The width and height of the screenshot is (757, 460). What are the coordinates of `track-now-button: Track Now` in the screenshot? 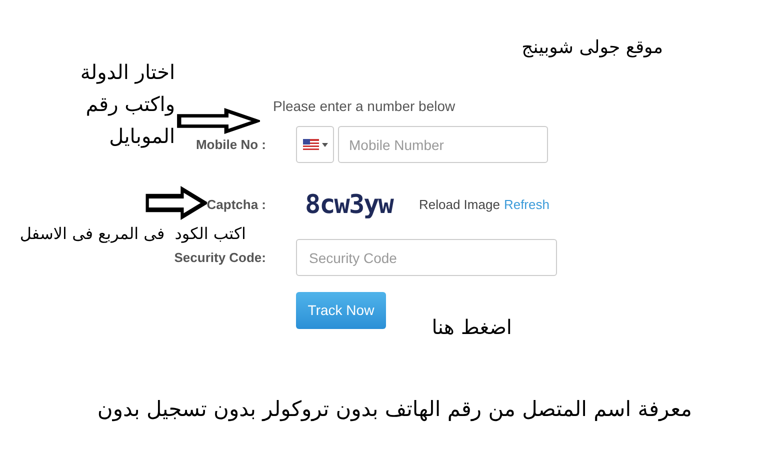 It's located at (341, 310).